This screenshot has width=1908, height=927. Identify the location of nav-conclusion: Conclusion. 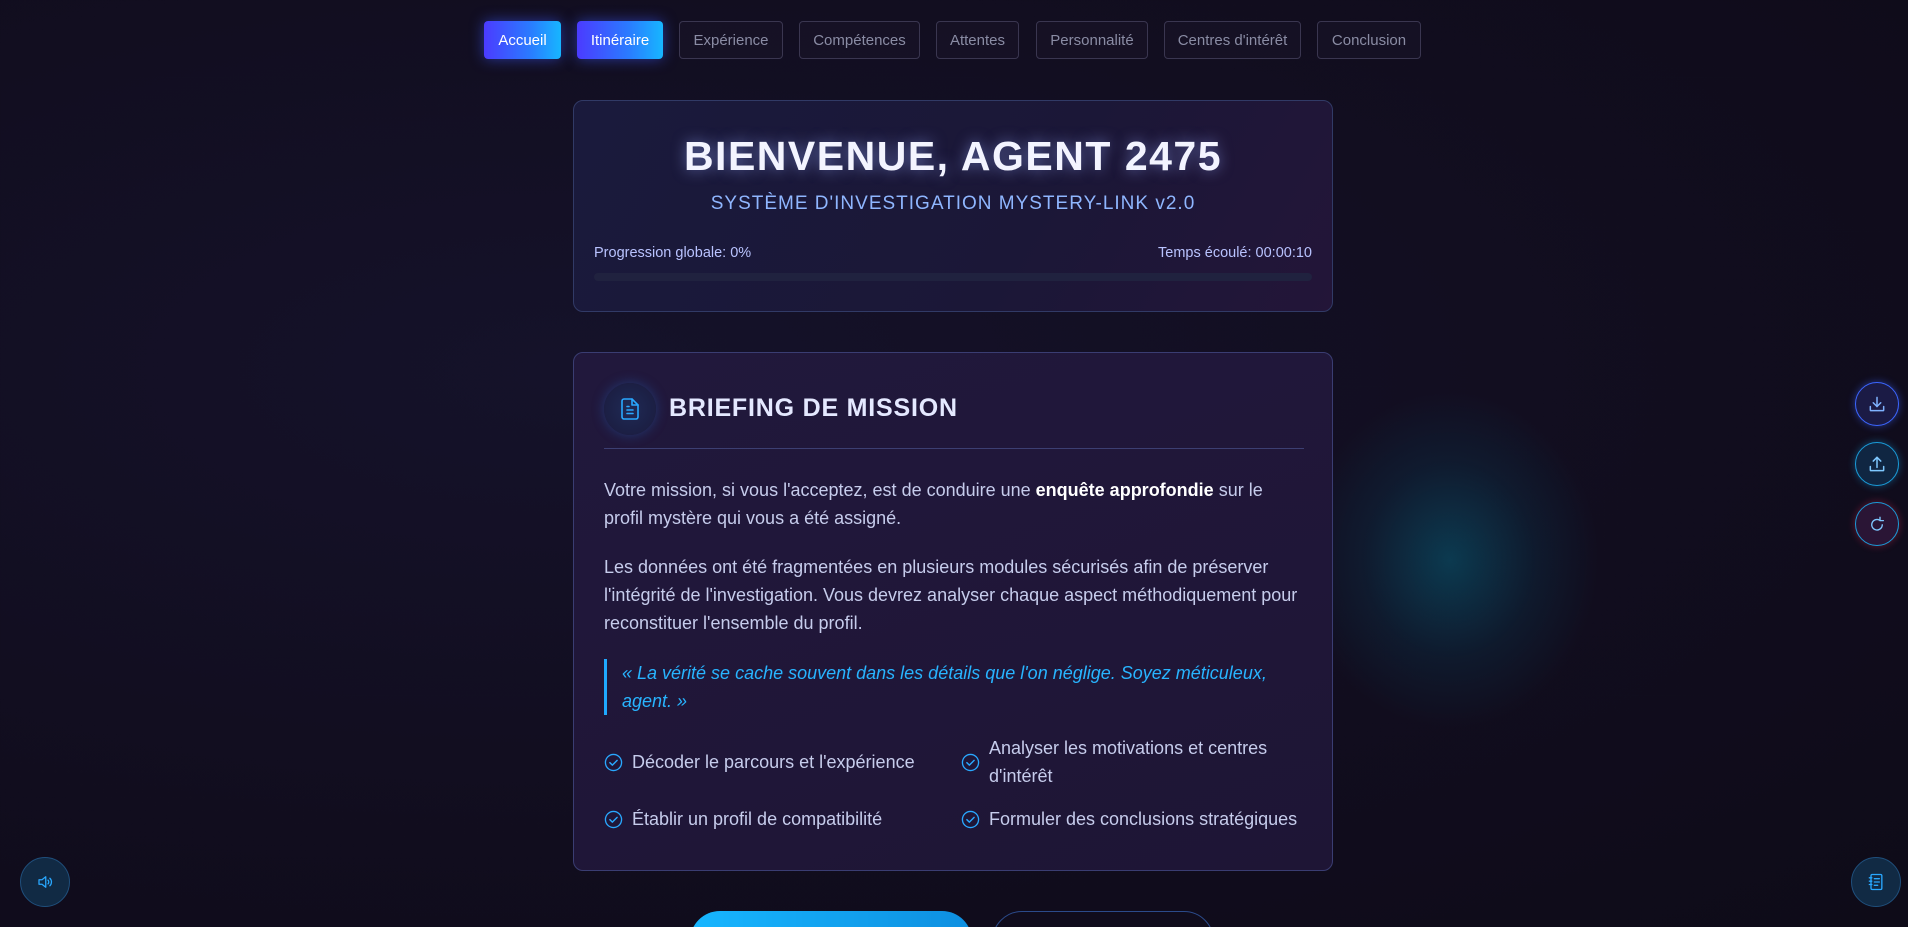
(1369, 40).